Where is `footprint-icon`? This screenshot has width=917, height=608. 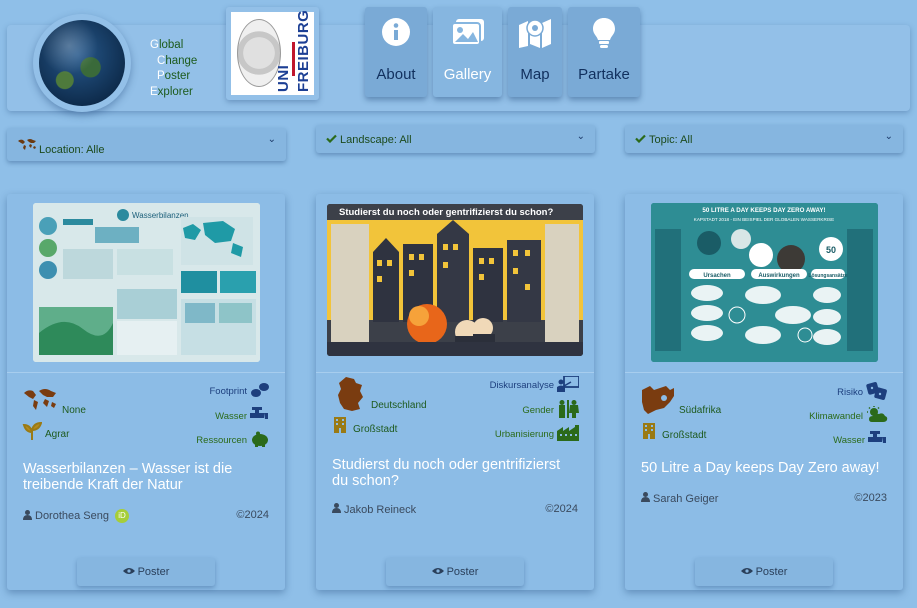 footprint-icon is located at coordinates (260, 391).